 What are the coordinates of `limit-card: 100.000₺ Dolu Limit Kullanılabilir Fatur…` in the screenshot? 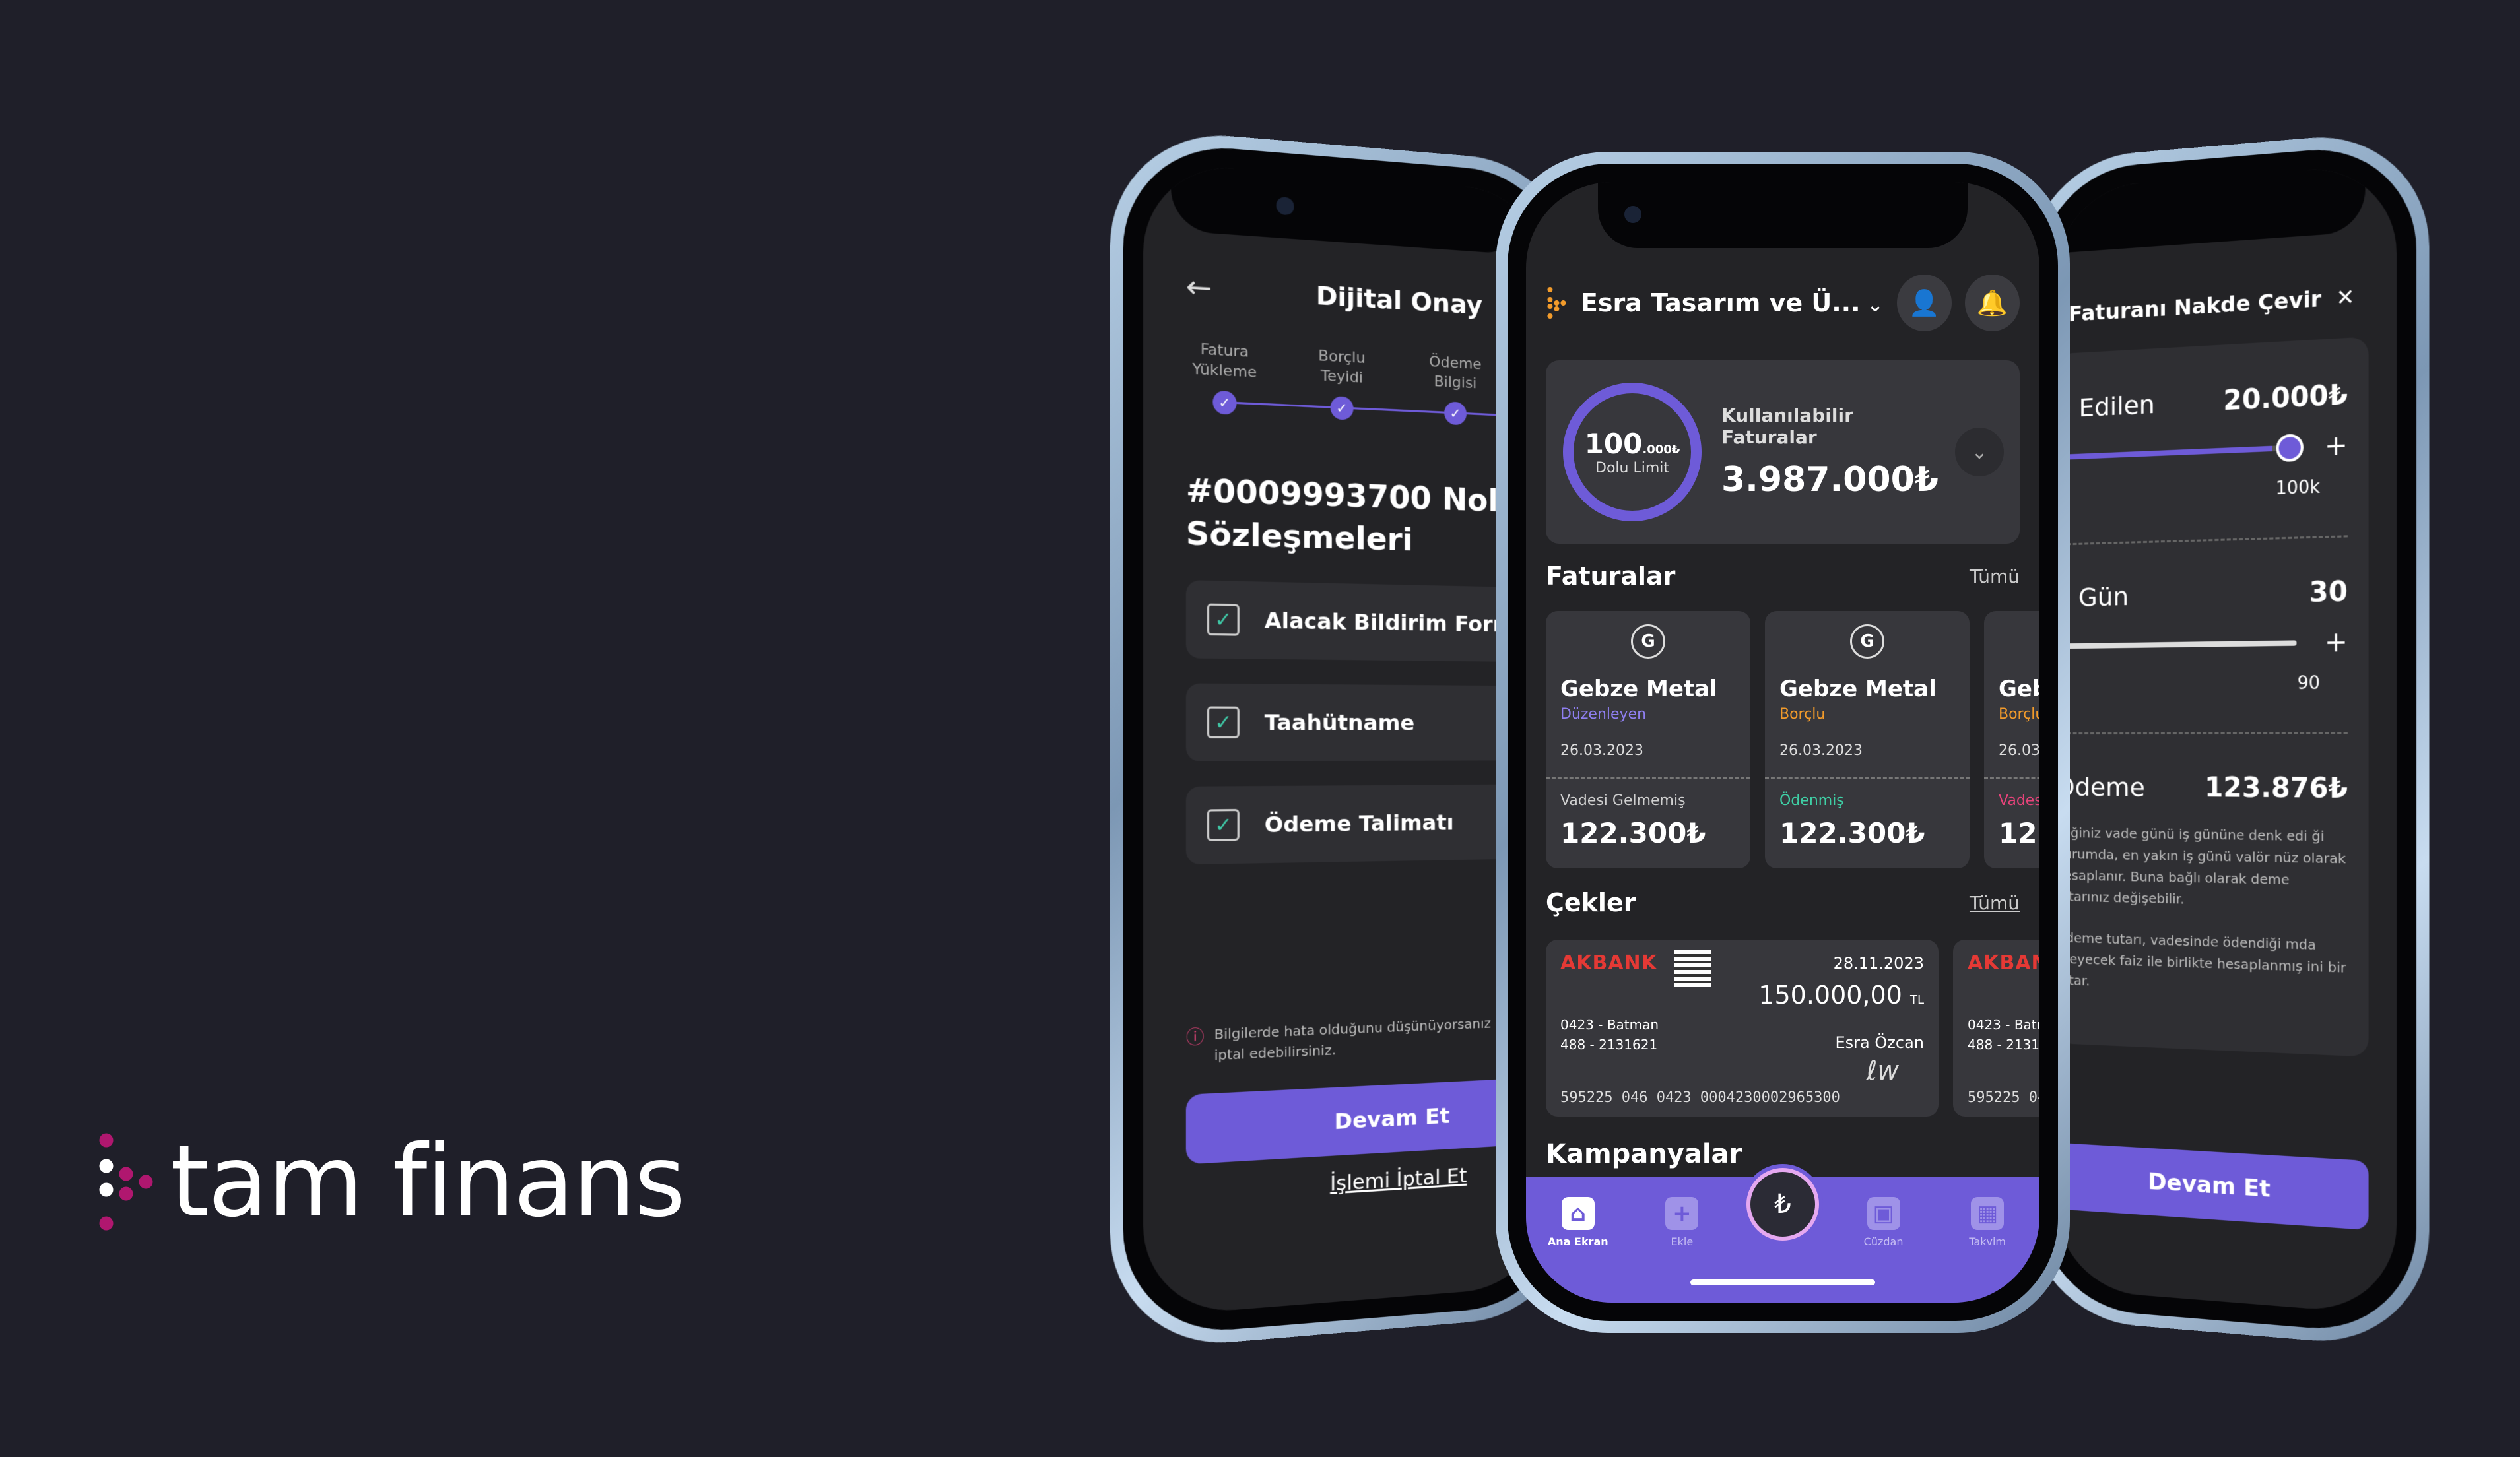 It's located at (1783, 452).